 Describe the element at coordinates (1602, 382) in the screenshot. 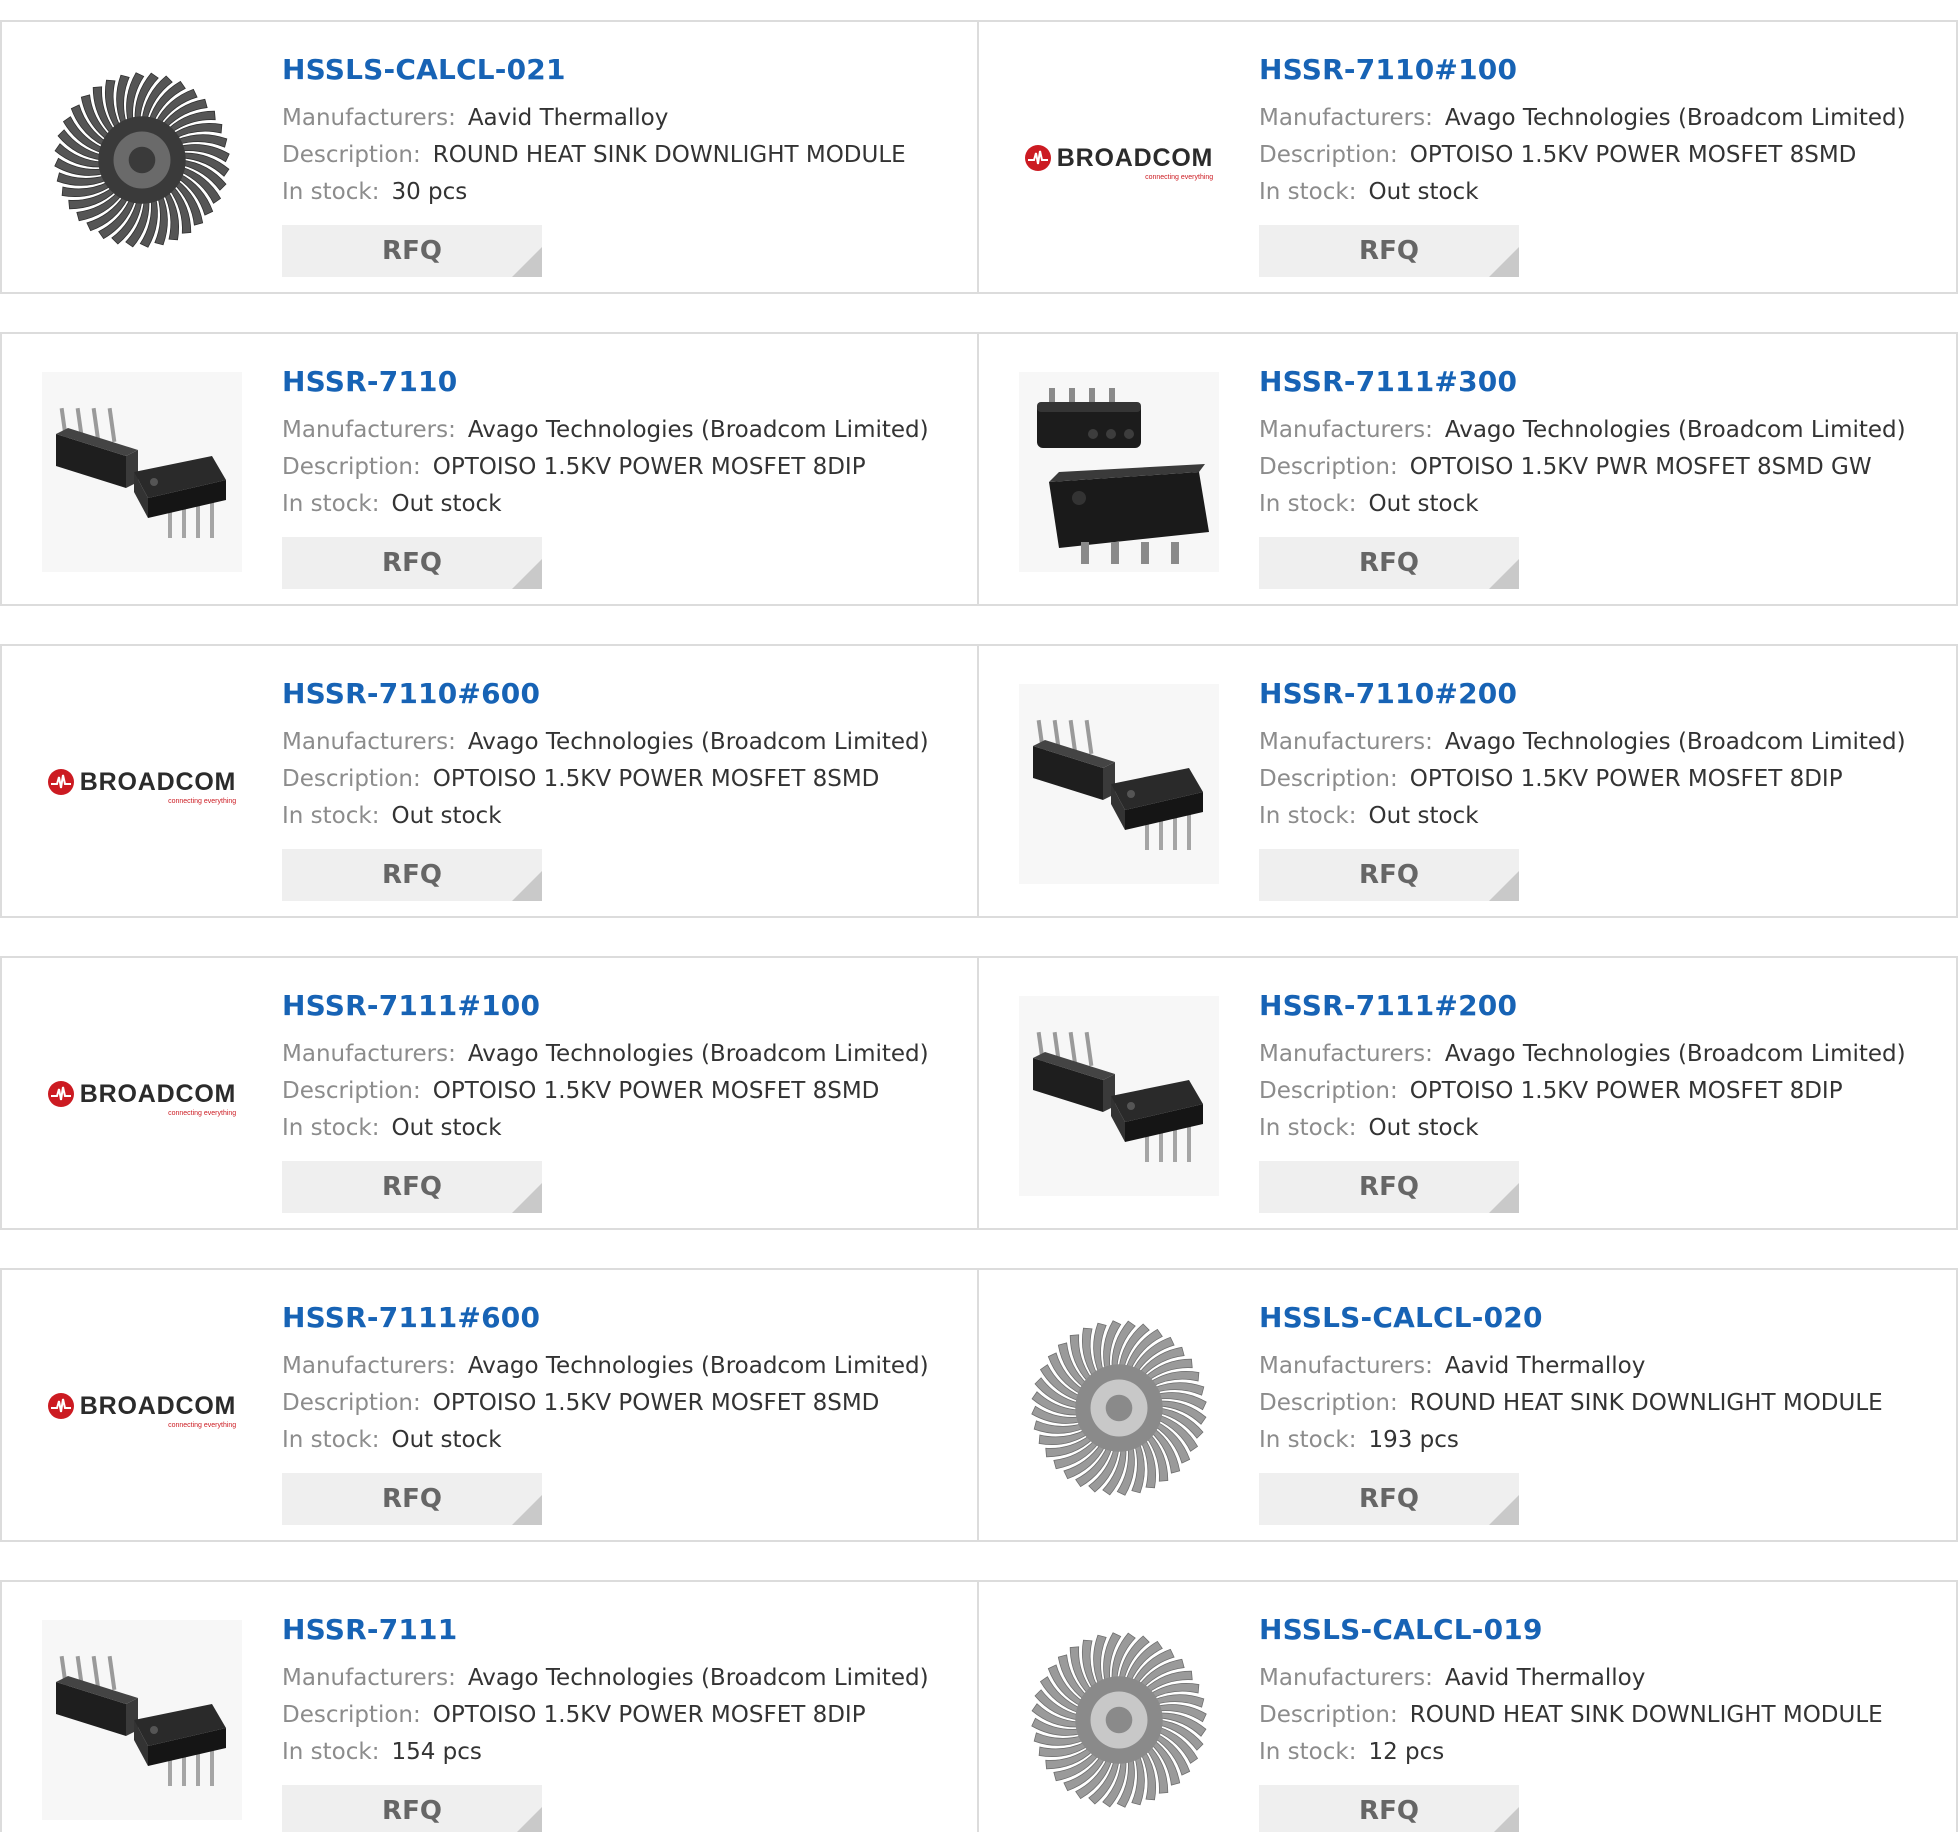

I see `part-number-link: HSSR-7111#300` at that location.